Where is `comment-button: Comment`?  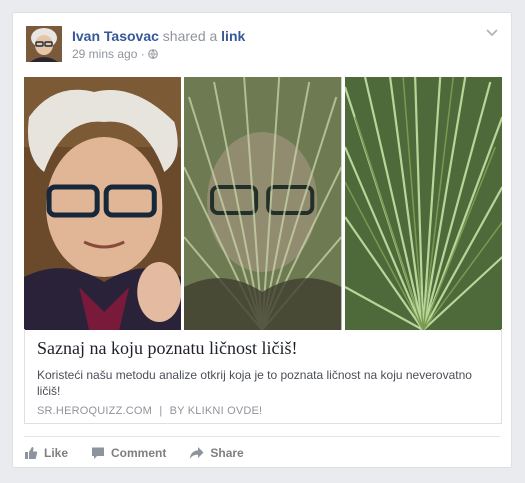
comment-button: Comment is located at coordinates (128, 453).